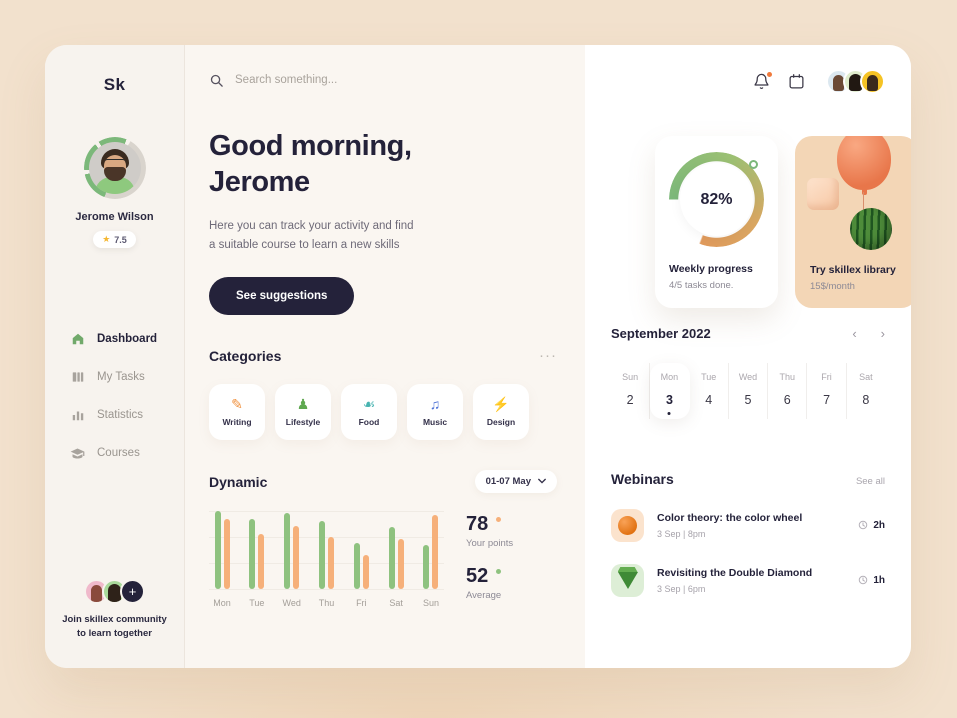 The width and height of the screenshot is (957, 718). I want to click on sidebar-item-dashboard: Dashboard, so click(127, 339).